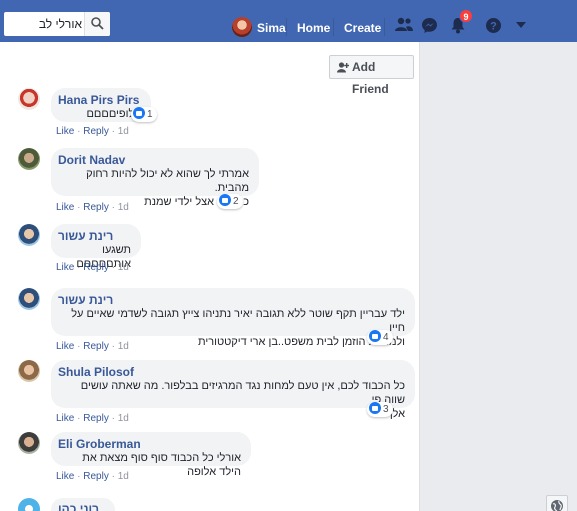 The image size is (577, 511). Describe the element at coordinates (242, 27) in the screenshot. I see `profile-avatar` at that location.